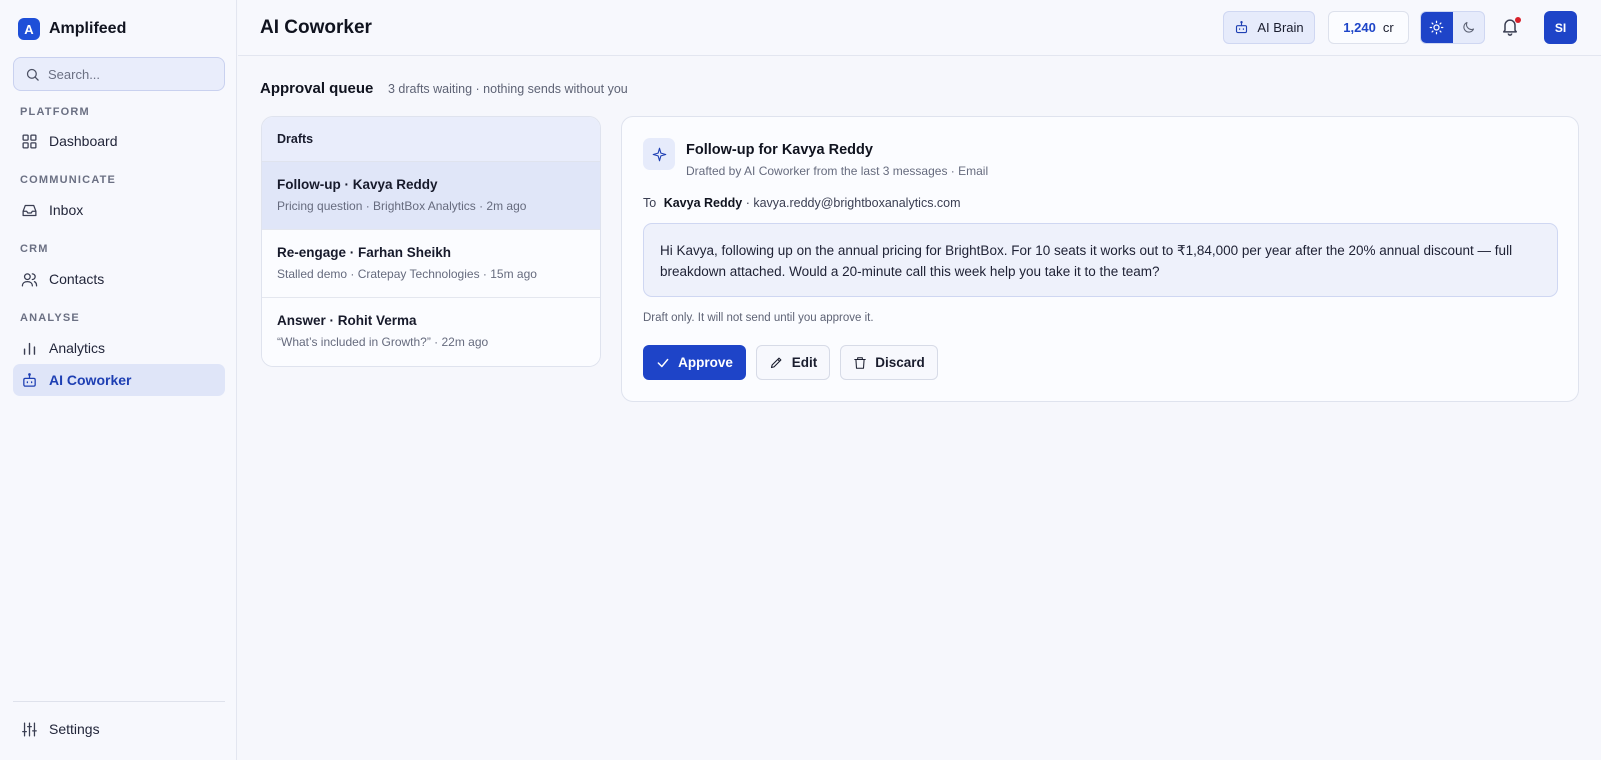  I want to click on section-label-crm: CRM, so click(34, 249).